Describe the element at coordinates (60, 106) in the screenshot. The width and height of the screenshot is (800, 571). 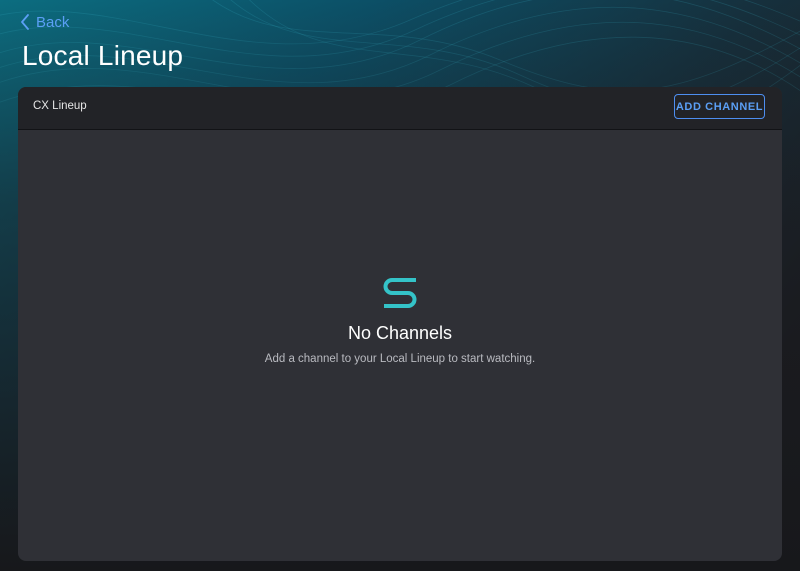
I see `panel-title: CX Lineup` at that location.